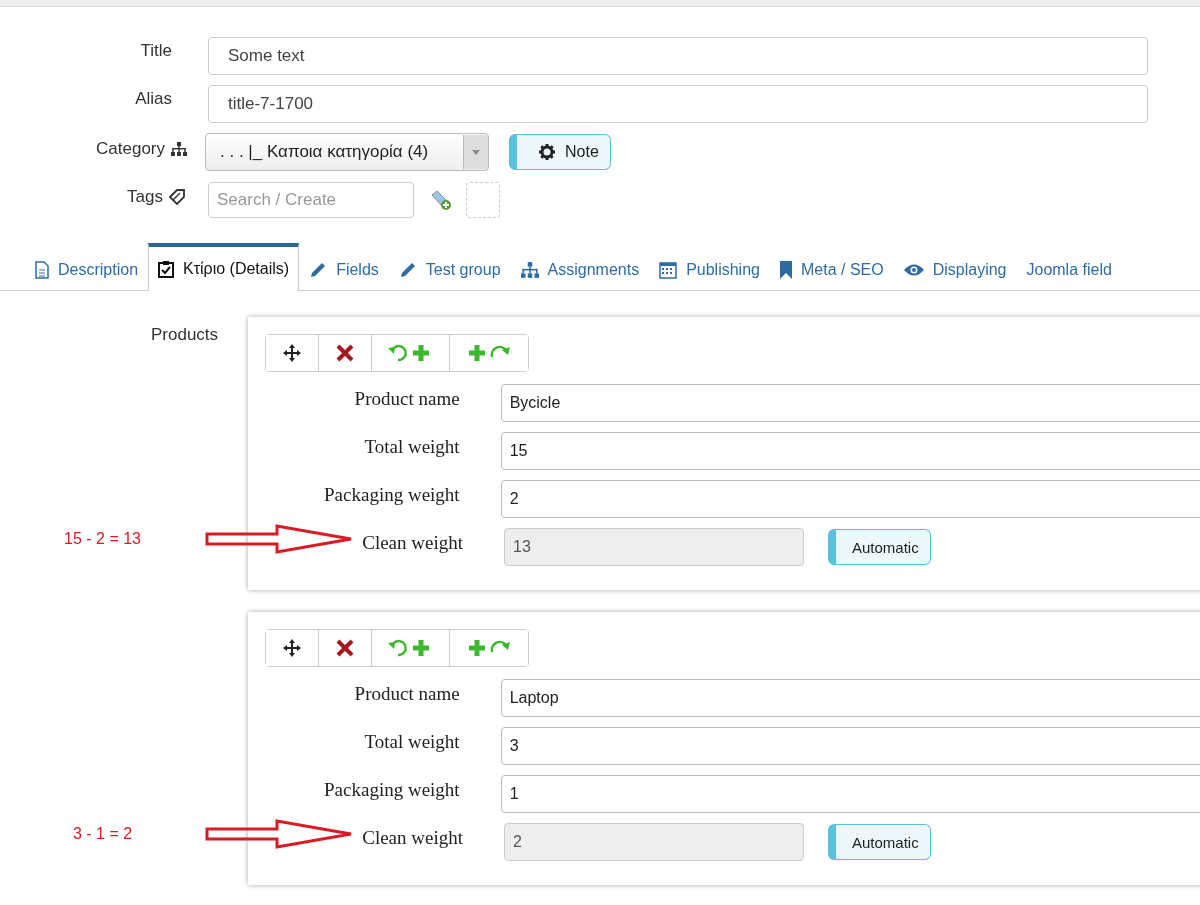 This screenshot has height=905, width=1200. Describe the element at coordinates (1069, 269) in the screenshot. I see `tab: Joomla field` at that location.